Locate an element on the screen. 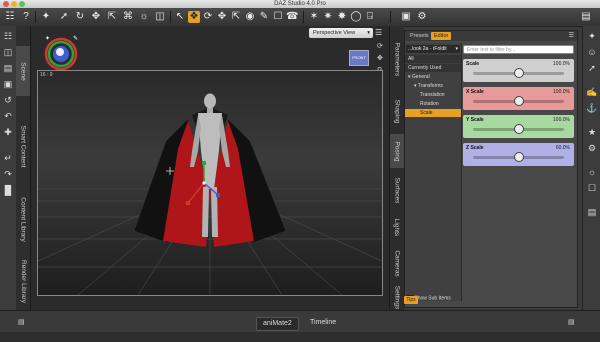 This screenshot has width=600, height=342. left-pane-options-icon: ▤ is located at coordinates (21, 322).